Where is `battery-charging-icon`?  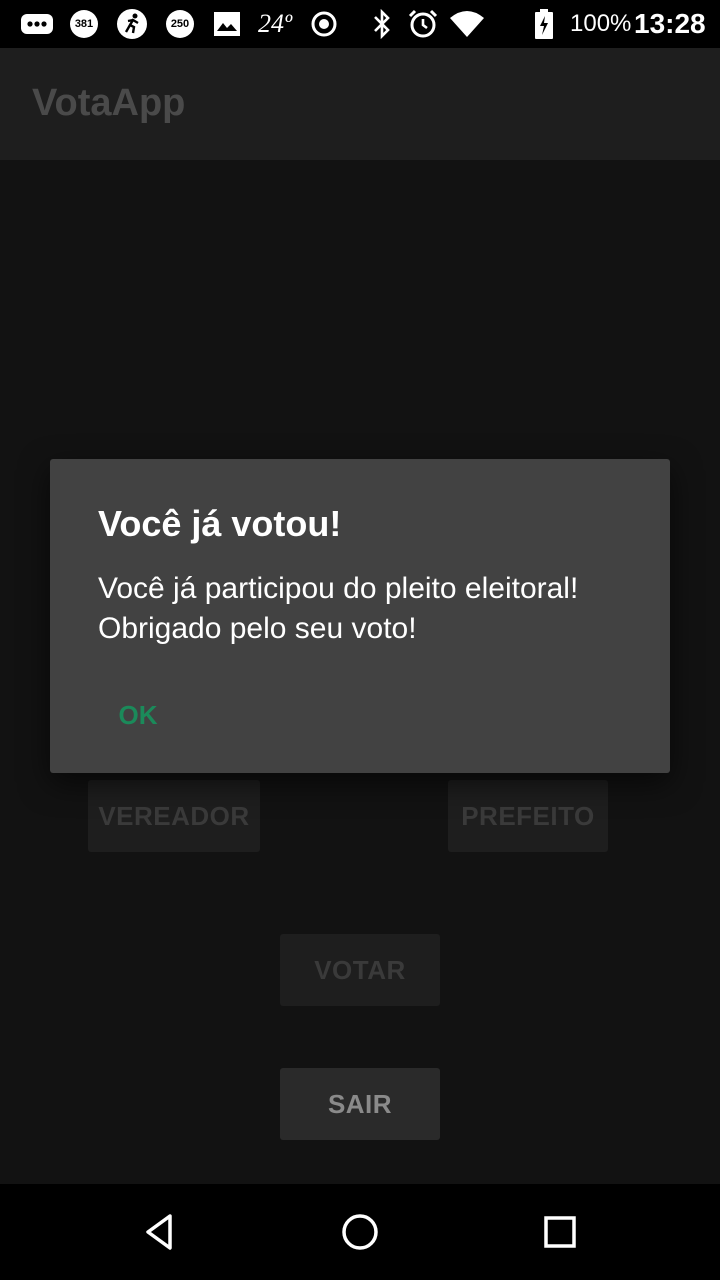 battery-charging-icon is located at coordinates (544, 24).